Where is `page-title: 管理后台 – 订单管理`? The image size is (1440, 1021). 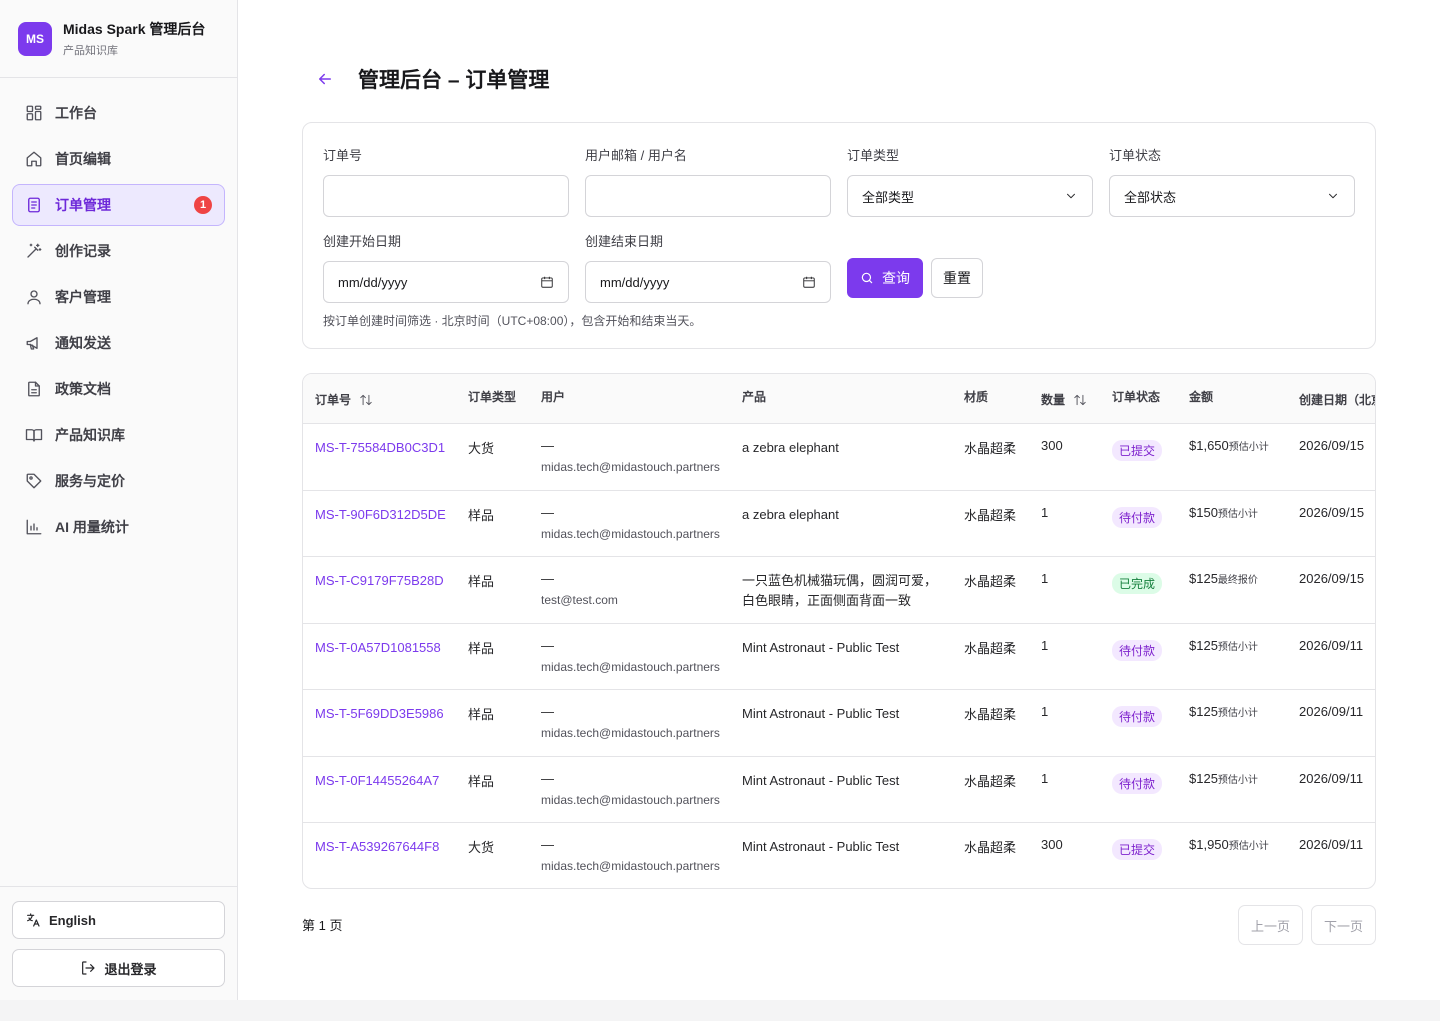
page-title: 管理后台 – 订单管理 is located at coordinates (454, 80).